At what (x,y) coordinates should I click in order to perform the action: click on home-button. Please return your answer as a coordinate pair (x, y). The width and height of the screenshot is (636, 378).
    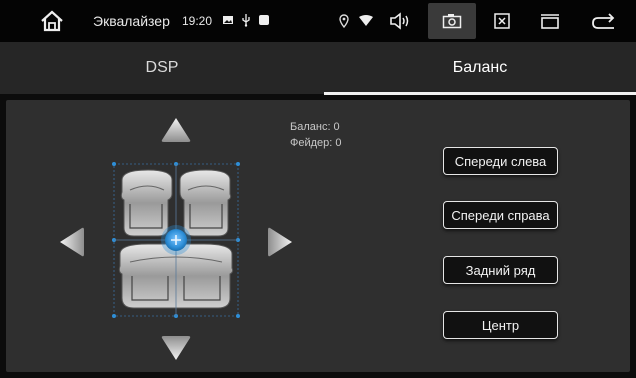
    Looking at the image, I should click on (52, 21).